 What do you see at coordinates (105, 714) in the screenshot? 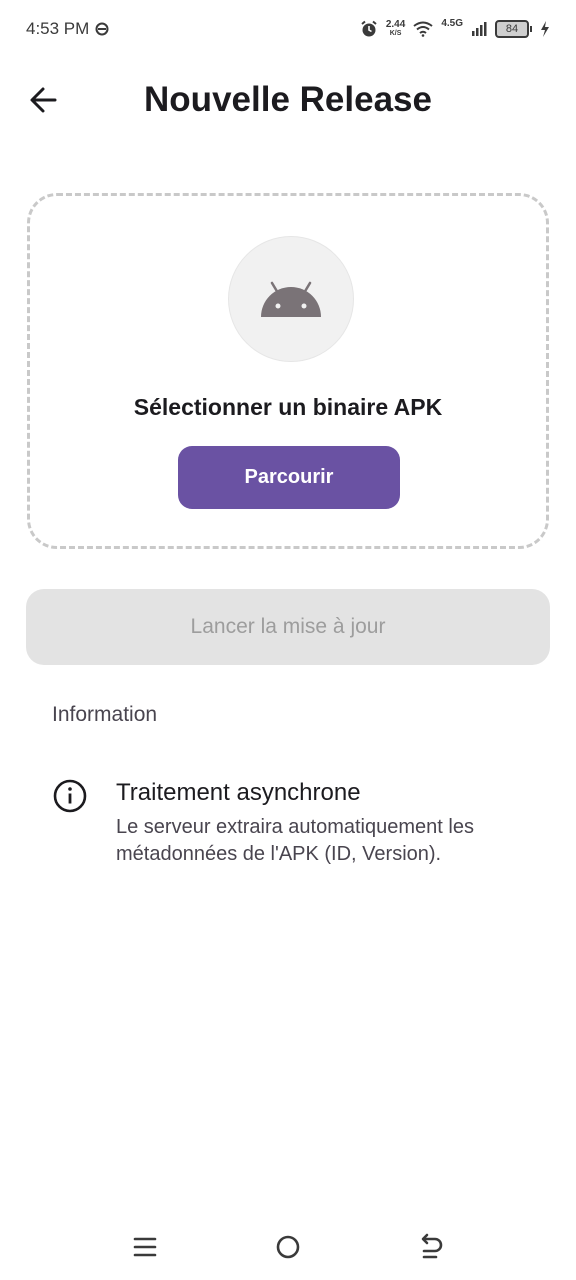
I see `section-header-information: Information` at bounding box center [105, 714].